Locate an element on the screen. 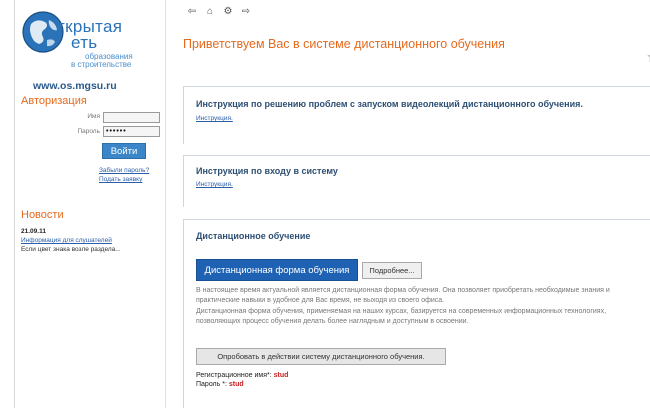 The image size is (650, 408). news-date: 21.09.11 is located at coordinates (33, 231).